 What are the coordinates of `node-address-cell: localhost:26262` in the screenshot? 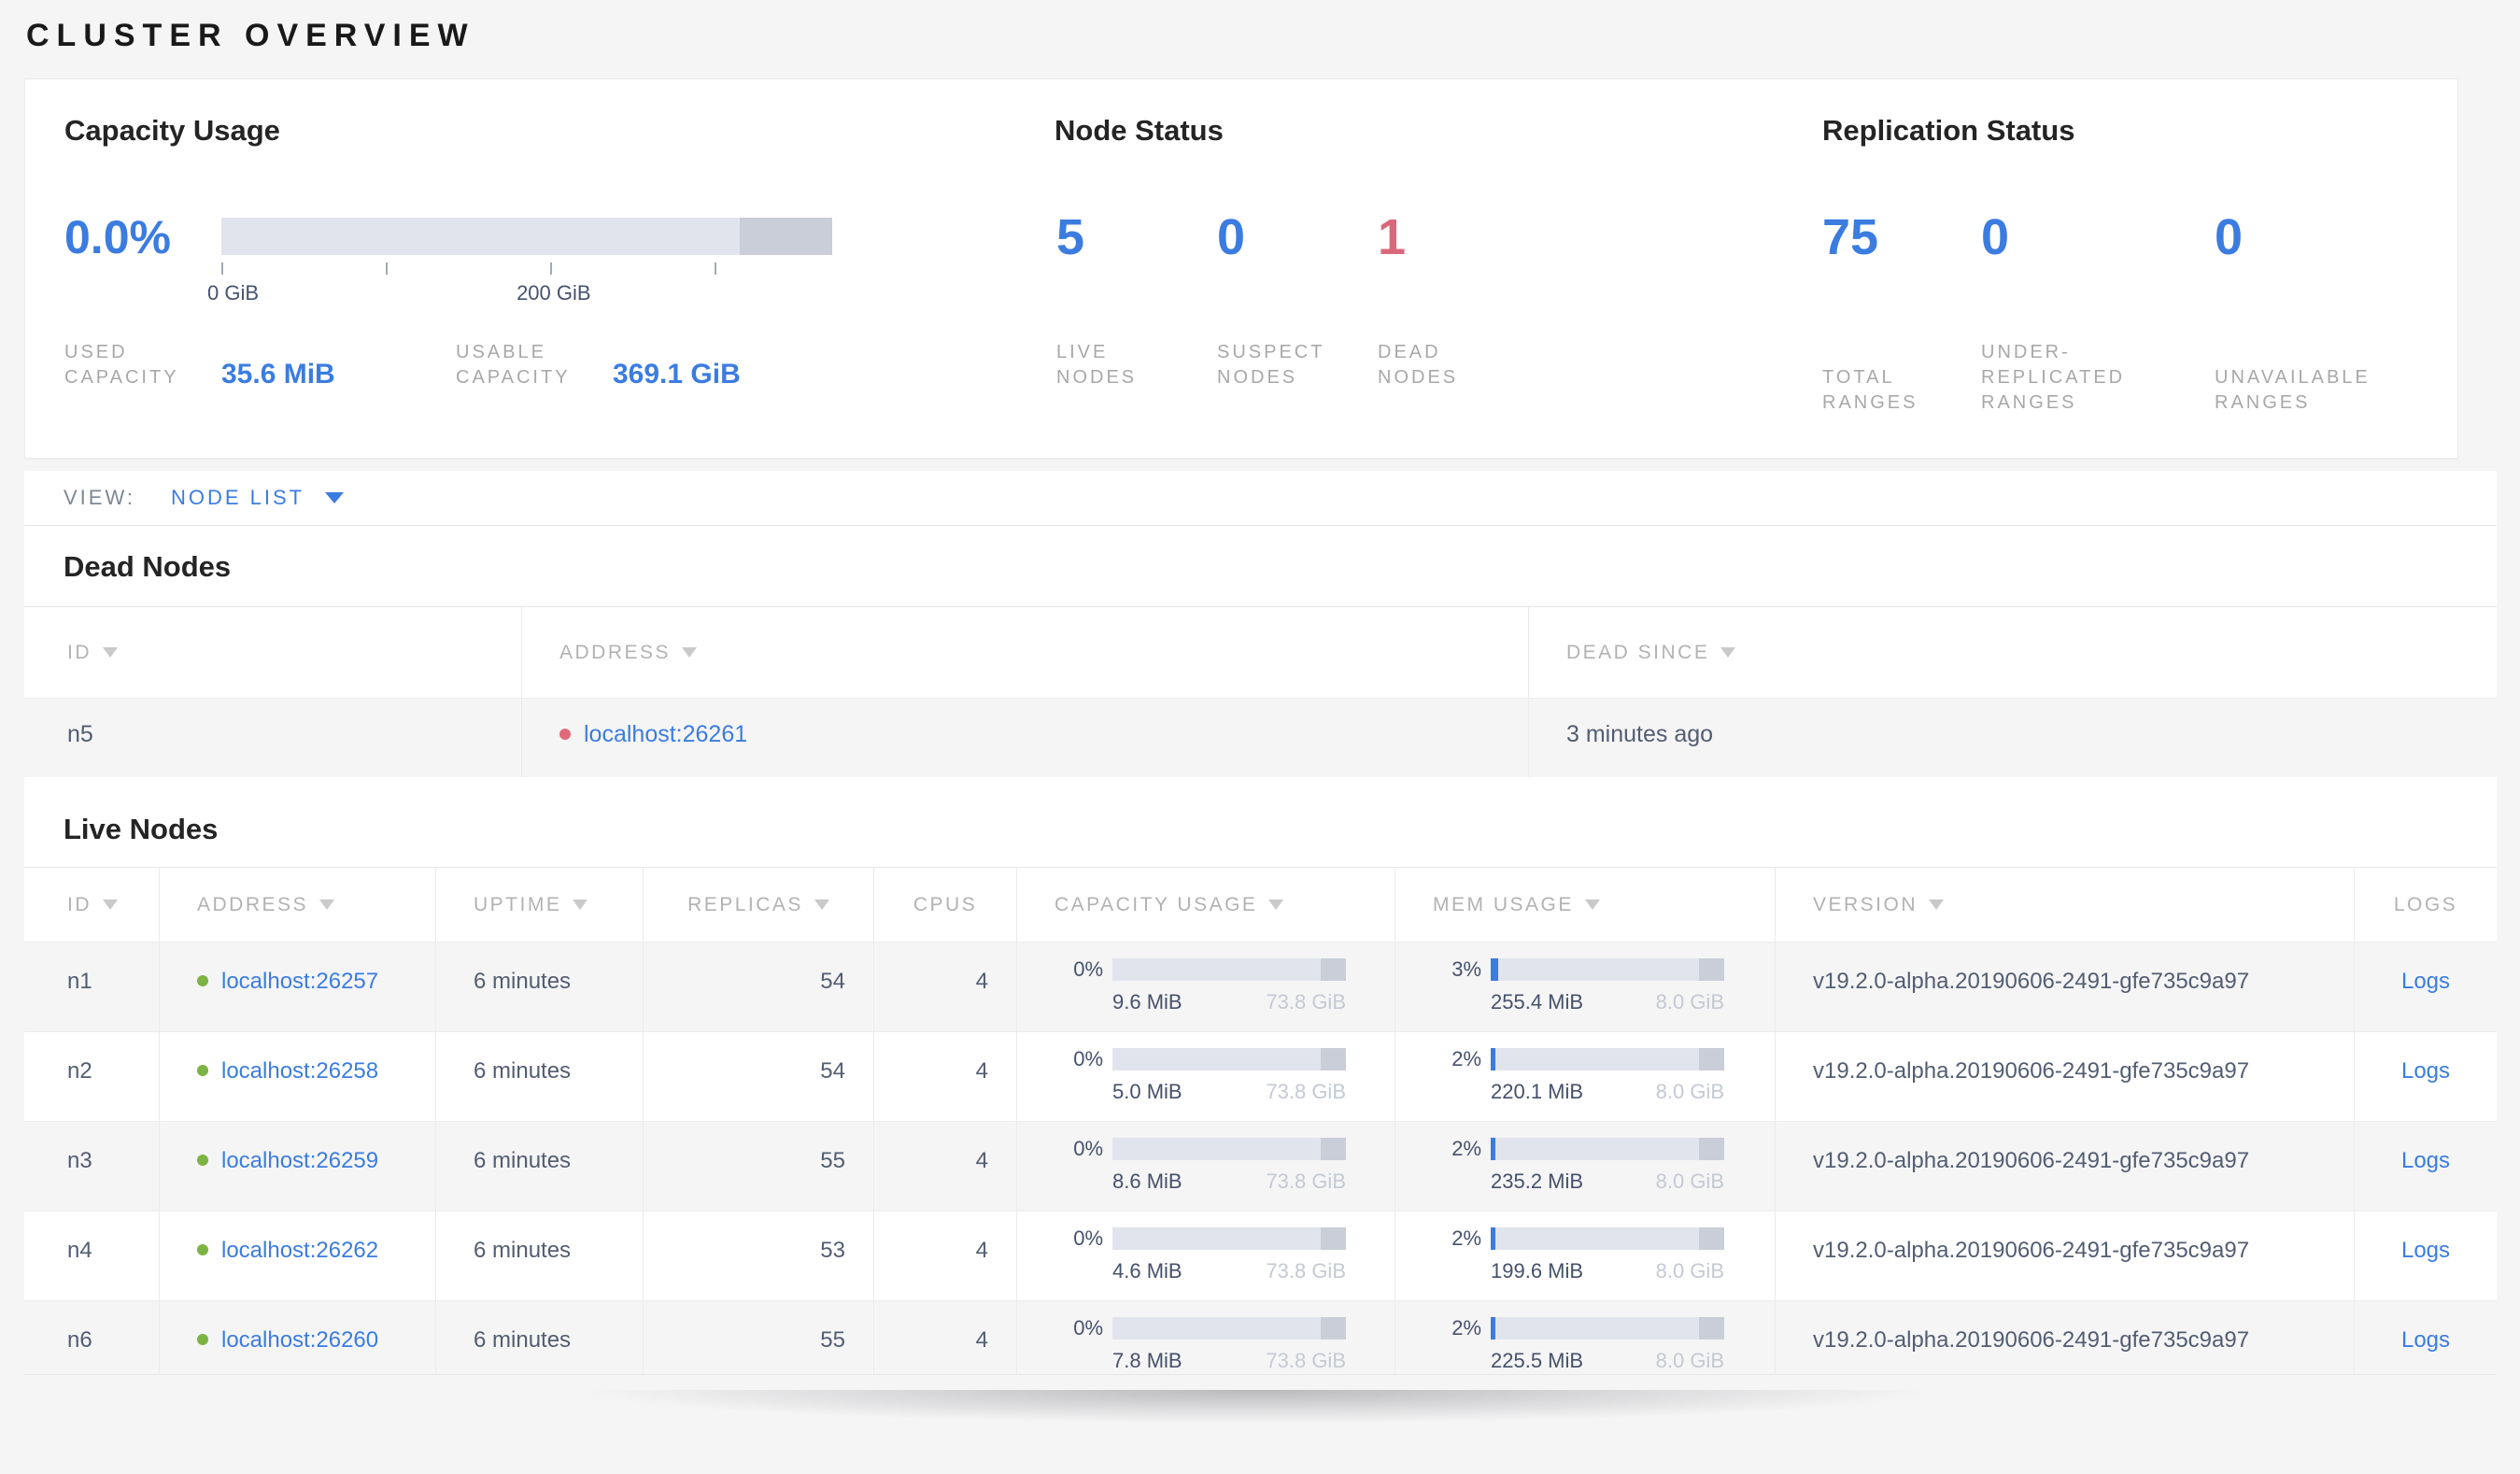 It's located at (297, 1256).